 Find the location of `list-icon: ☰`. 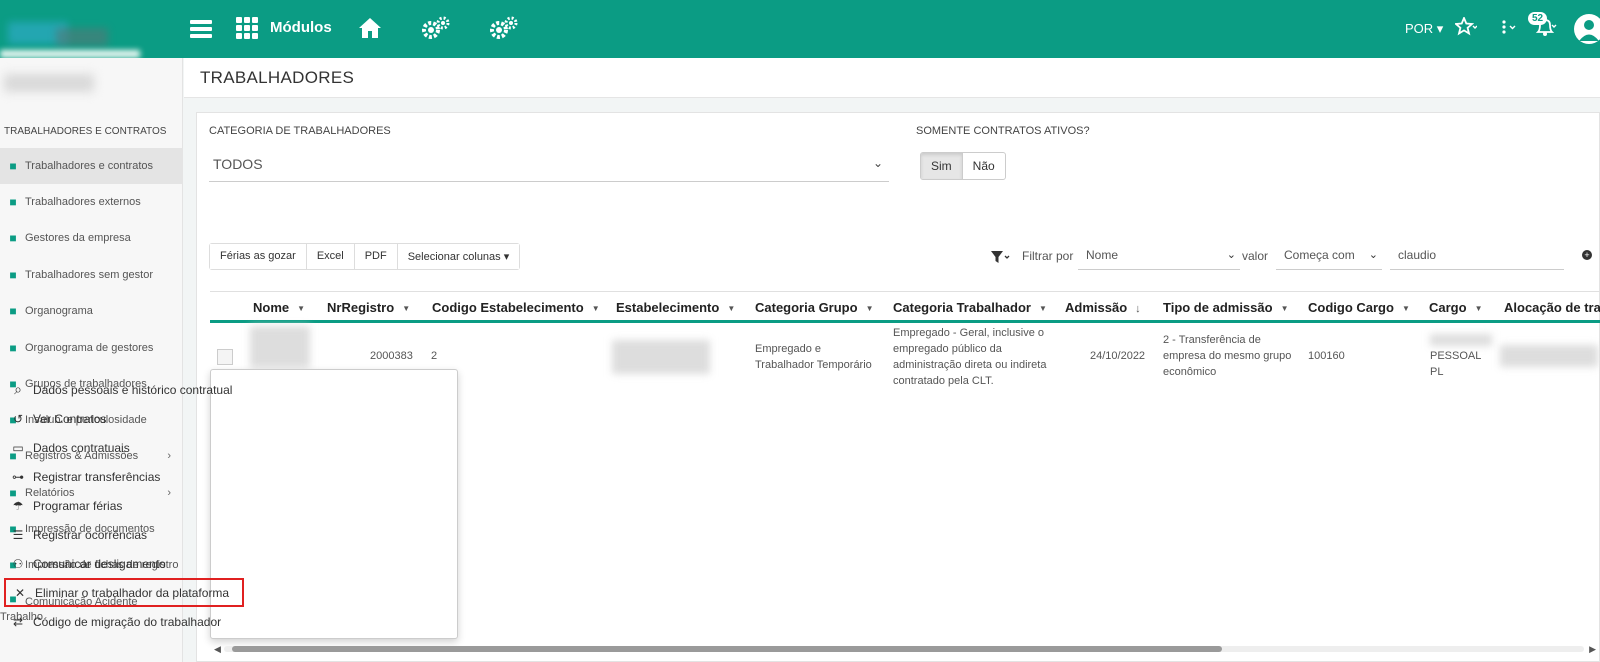

list-icon: ☰ is located at coordinates (18, 534).